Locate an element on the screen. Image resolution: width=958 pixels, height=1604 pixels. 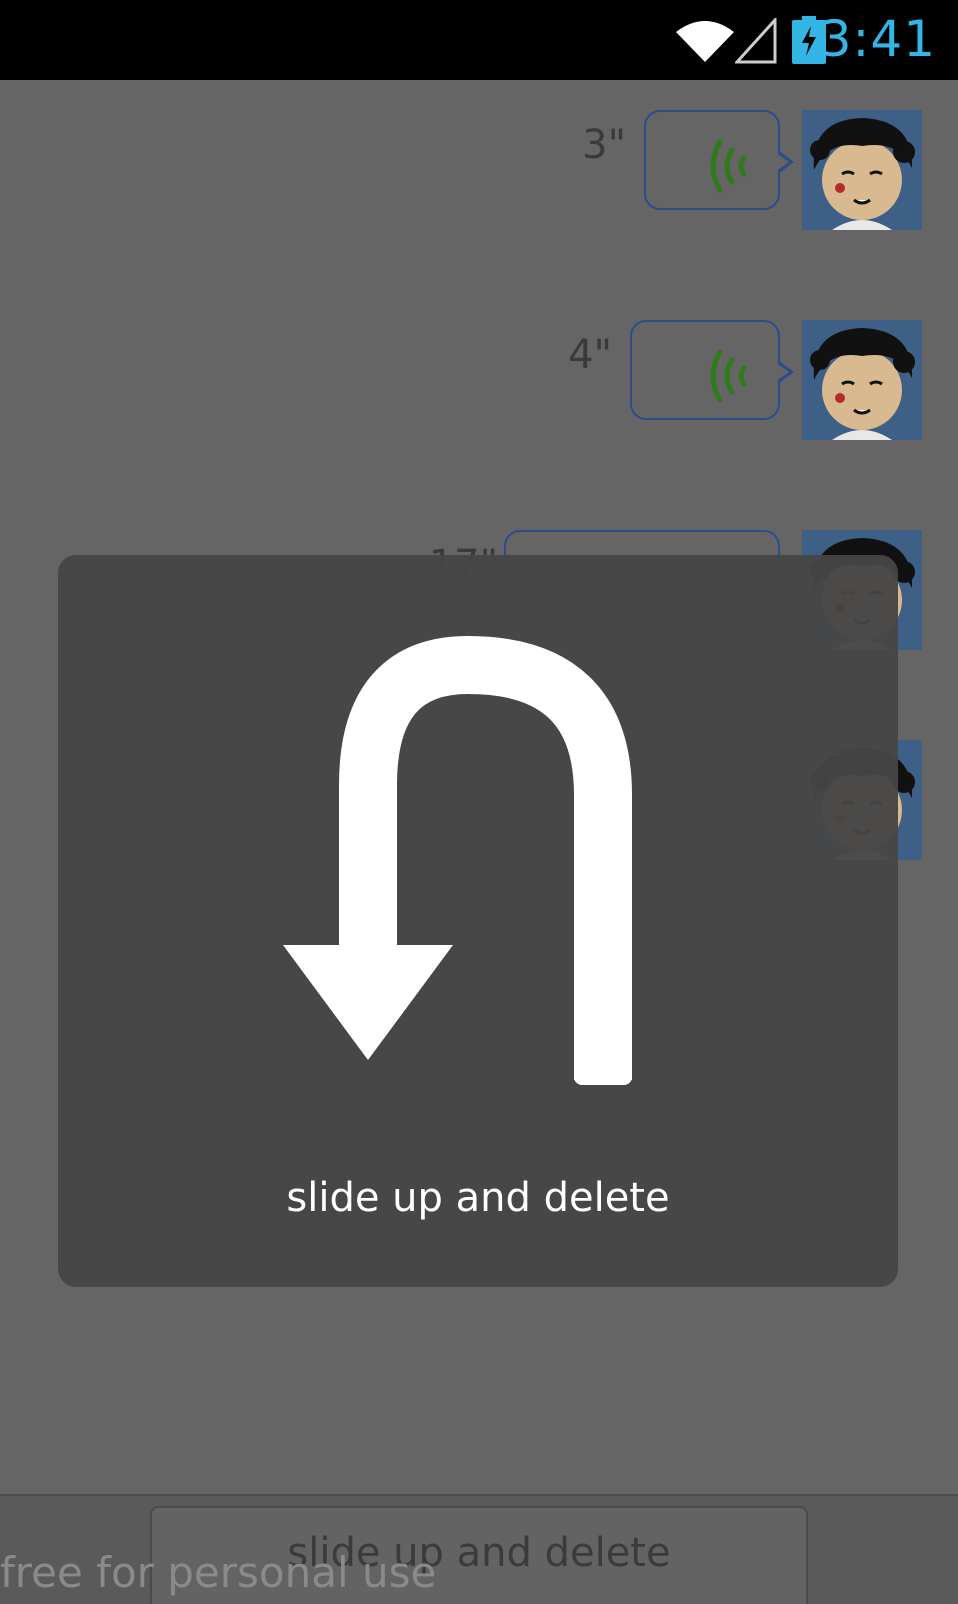
overlay-hint-text: slide up and delete is located at coordinates (478, 1198).